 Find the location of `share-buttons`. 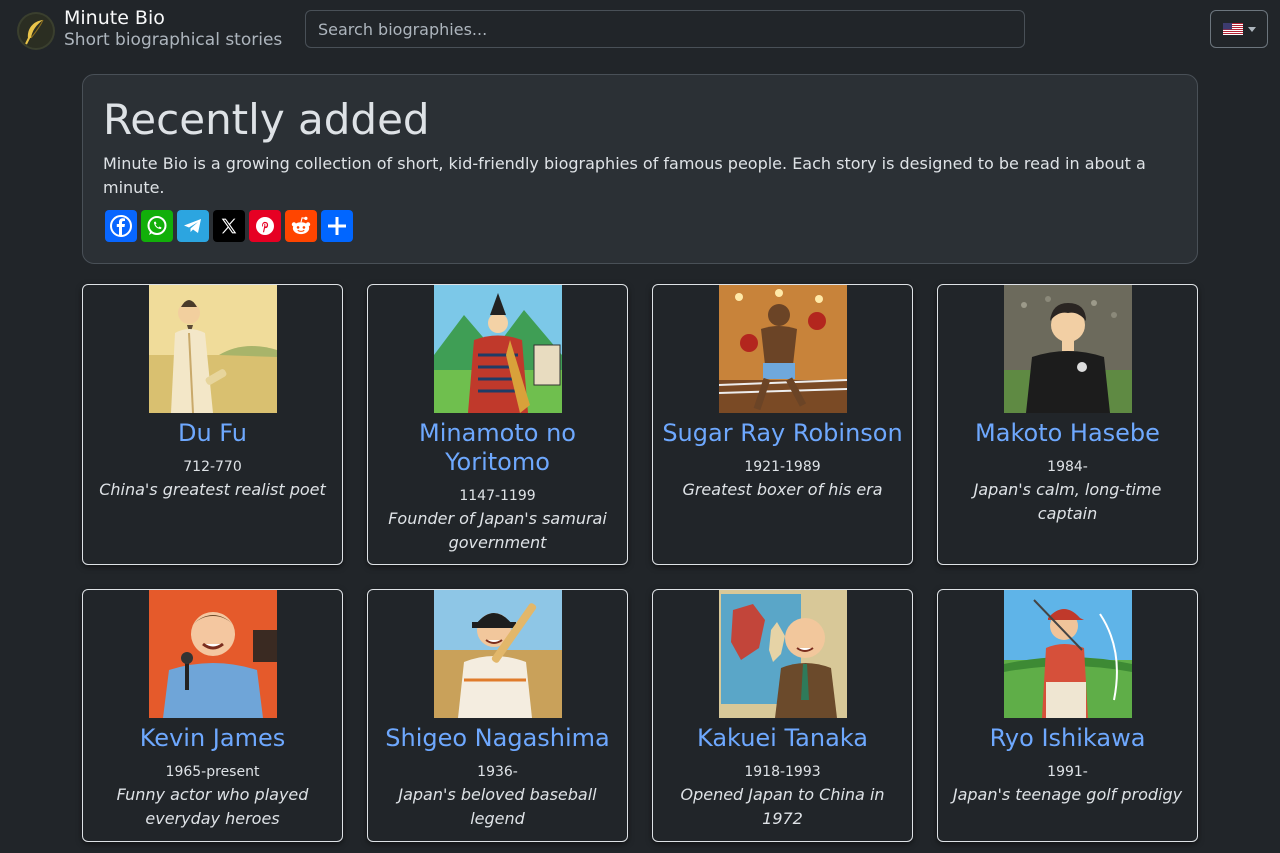

share-buttons is located at coordinates (229, 226).